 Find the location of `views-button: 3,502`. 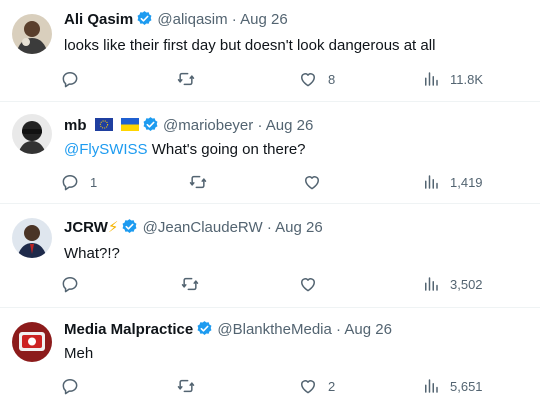

views-button: 3,502 is located at coordinates (452, 284).